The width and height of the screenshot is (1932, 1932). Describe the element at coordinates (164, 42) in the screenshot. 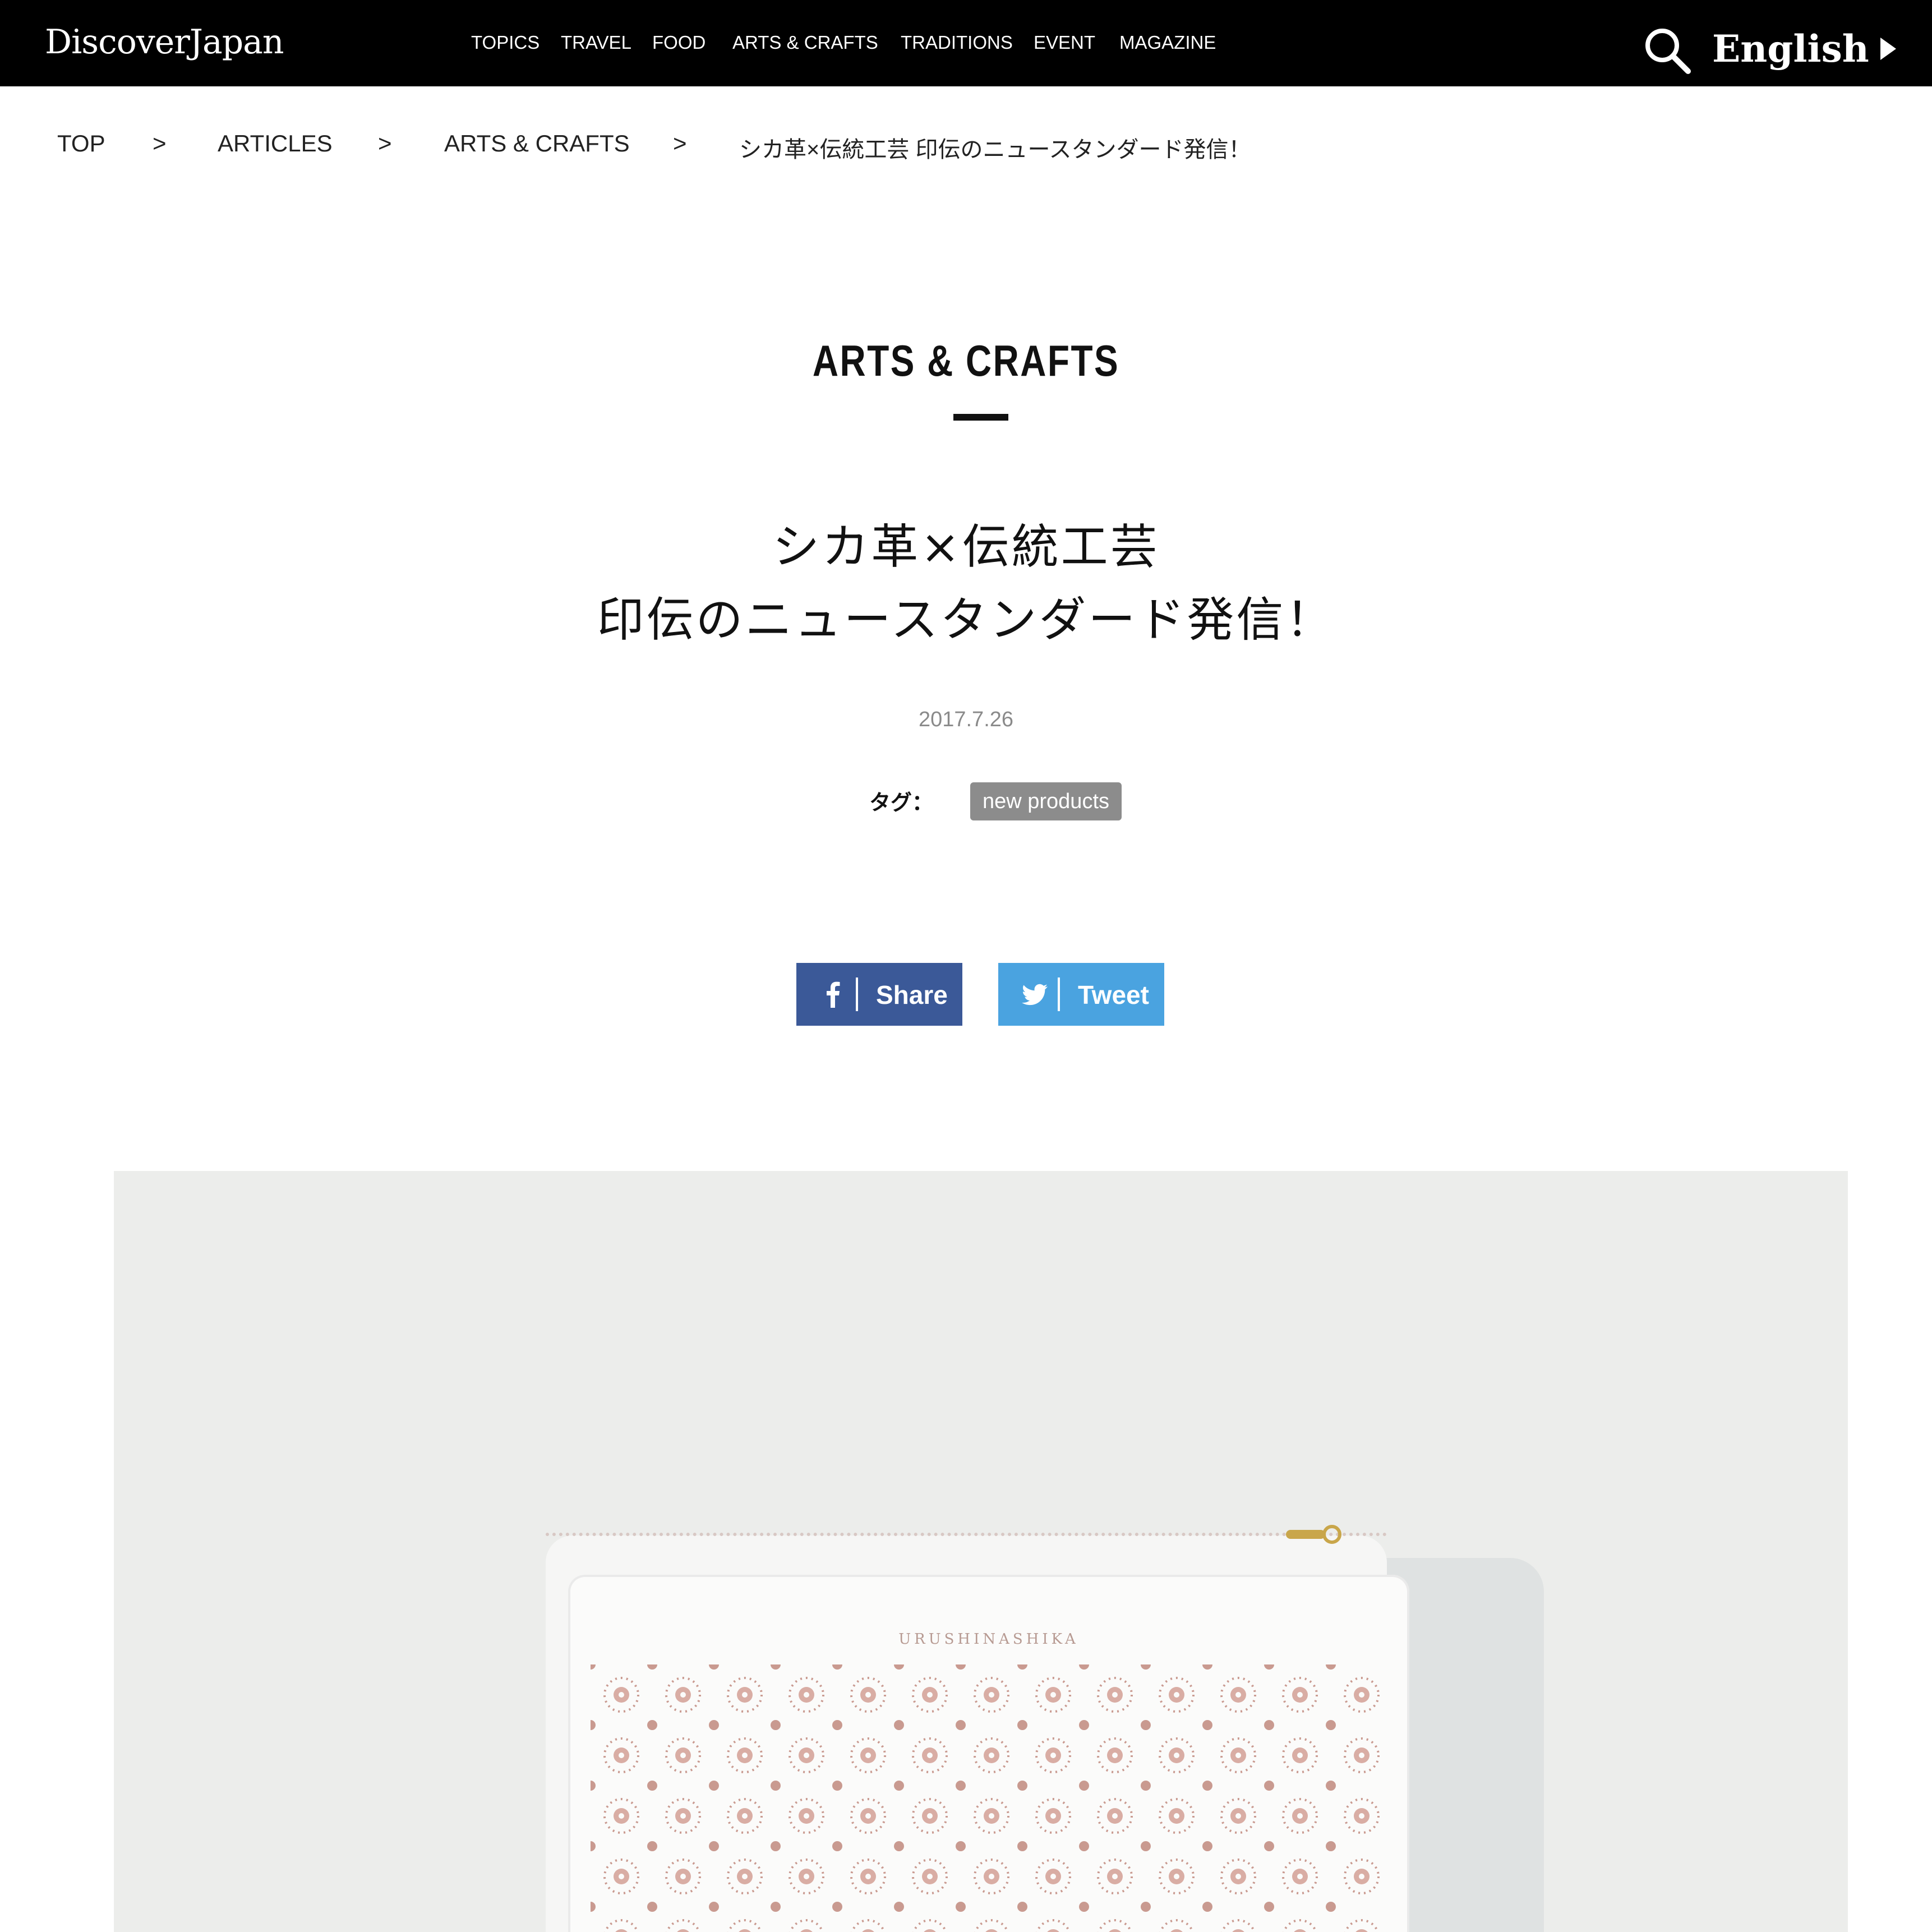

I see `site-logo: DiscoverJapan` at that location.